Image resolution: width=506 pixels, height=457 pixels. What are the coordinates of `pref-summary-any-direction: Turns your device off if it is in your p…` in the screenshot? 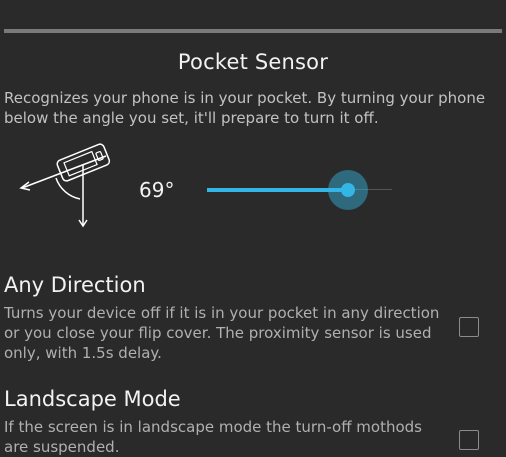 It's located at (222, 333).